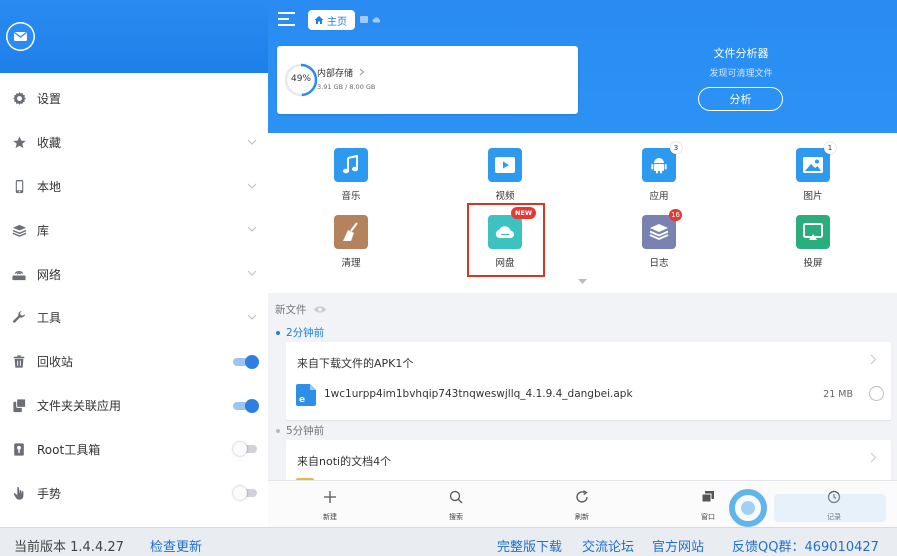 This screenshot has width=897, height=556. Describe the element at coordinates (134, 318) in the screenshot. I see `sidebar-item-tools: 工具` at that location.